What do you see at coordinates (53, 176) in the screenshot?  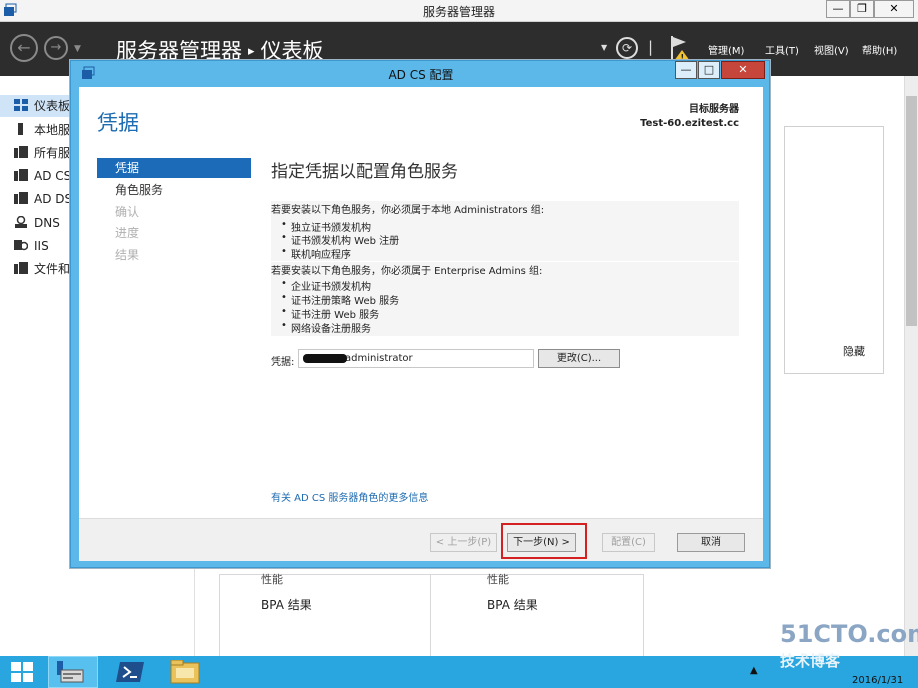 I see `sidebar-item-label: AD CS` at bounding box center [53, 176].